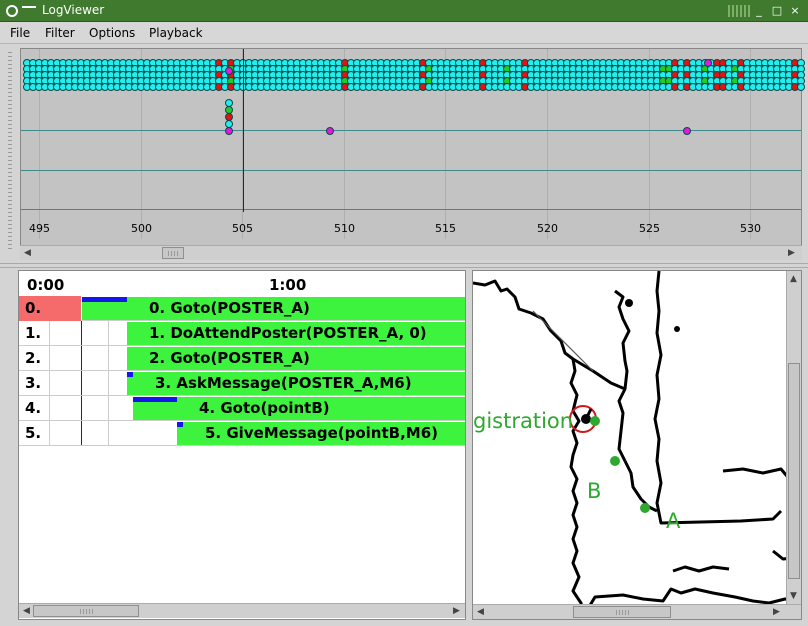 Image resolution: width=808 pixels, height=626 pixels. Describe the element at coordinates (229, 308) in the screenshot. I see `task-label: 0. Goto(POSTER_A)` at that location.